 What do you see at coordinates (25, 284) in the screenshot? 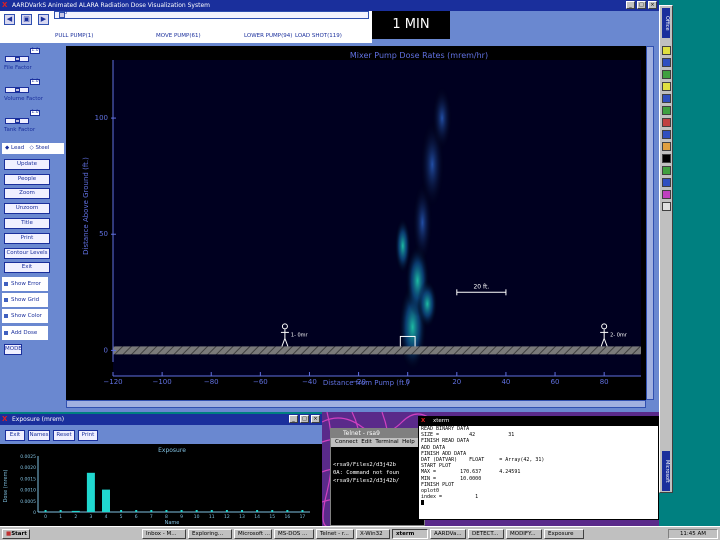
I see `show-error-checkbox: Show Error` at bounding box center [25, 284].